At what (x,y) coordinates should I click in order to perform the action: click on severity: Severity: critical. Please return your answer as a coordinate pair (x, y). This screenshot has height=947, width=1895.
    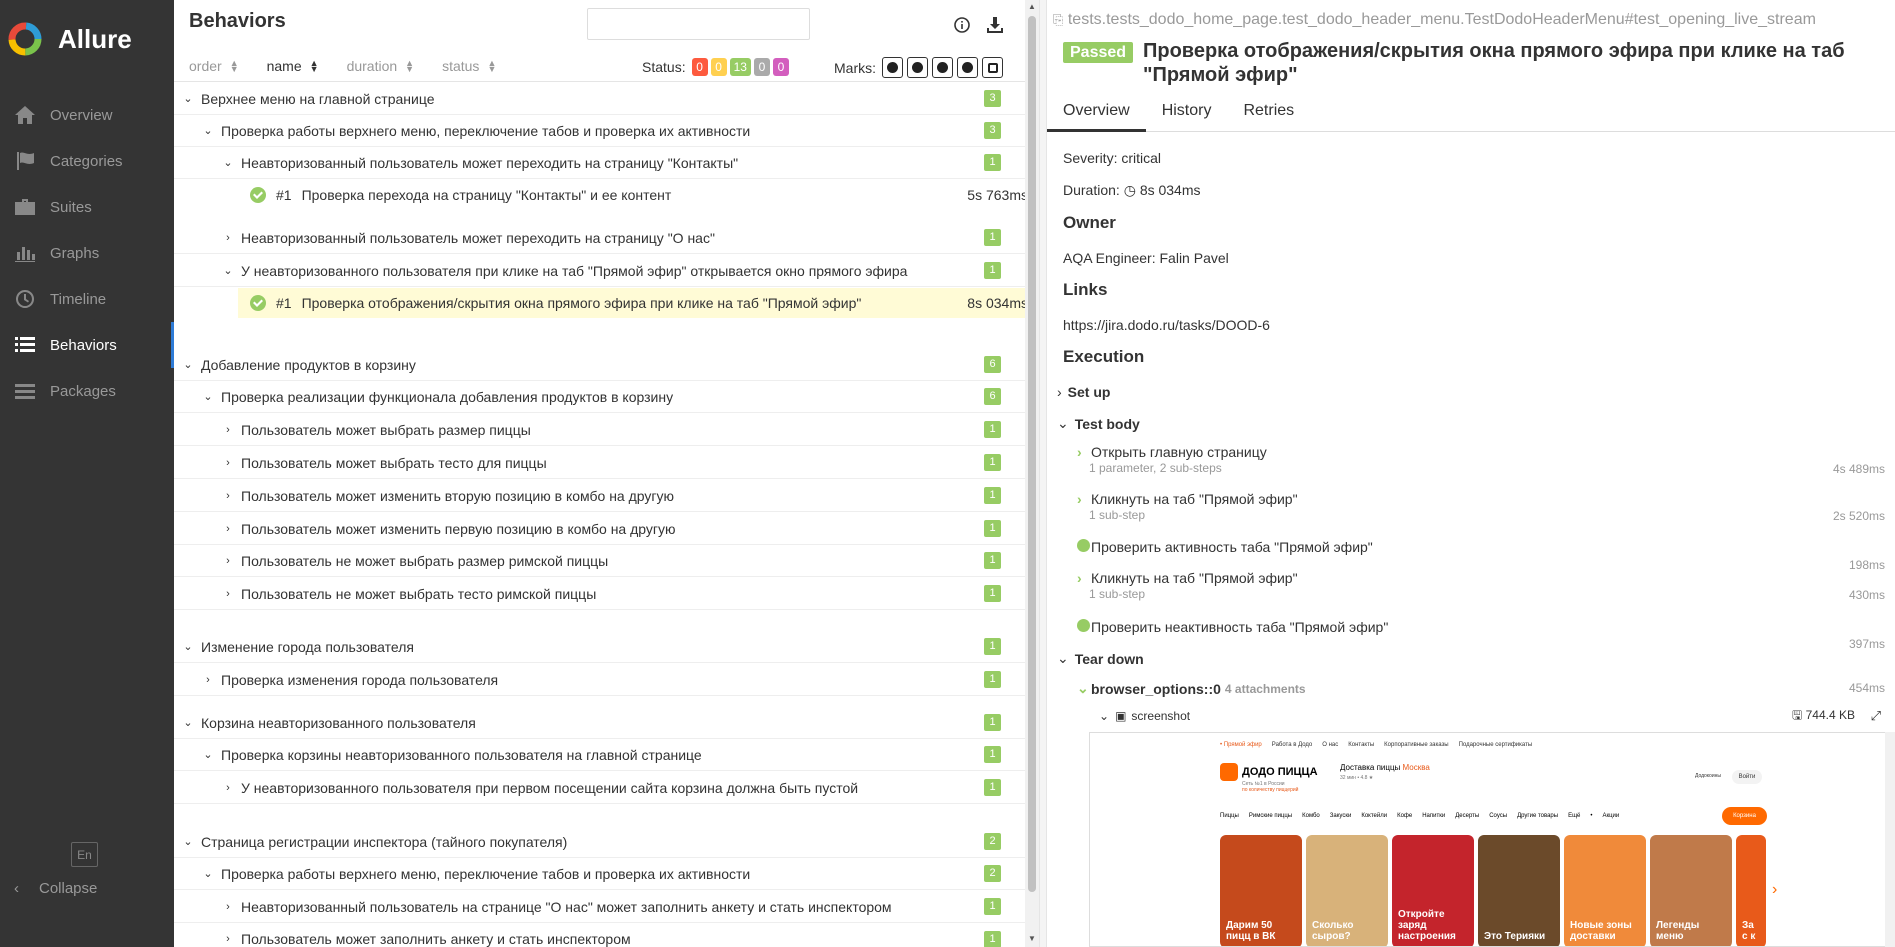
    Looking at the image, I should click on (1112, 158).